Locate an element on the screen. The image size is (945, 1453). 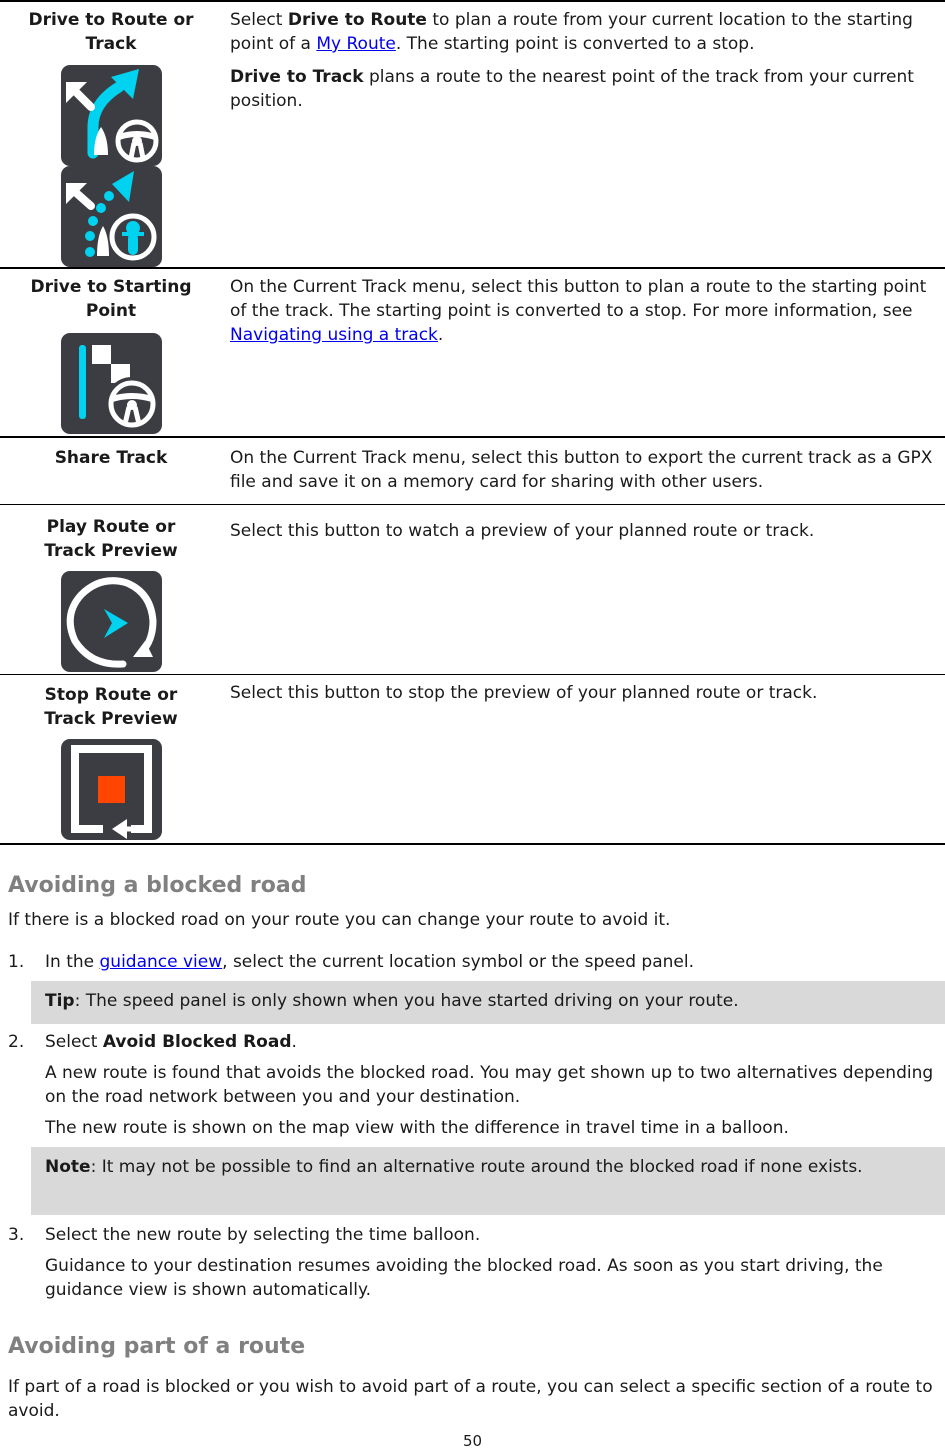
guidance-view-link: guidance view is located at coordinates (161, 962).